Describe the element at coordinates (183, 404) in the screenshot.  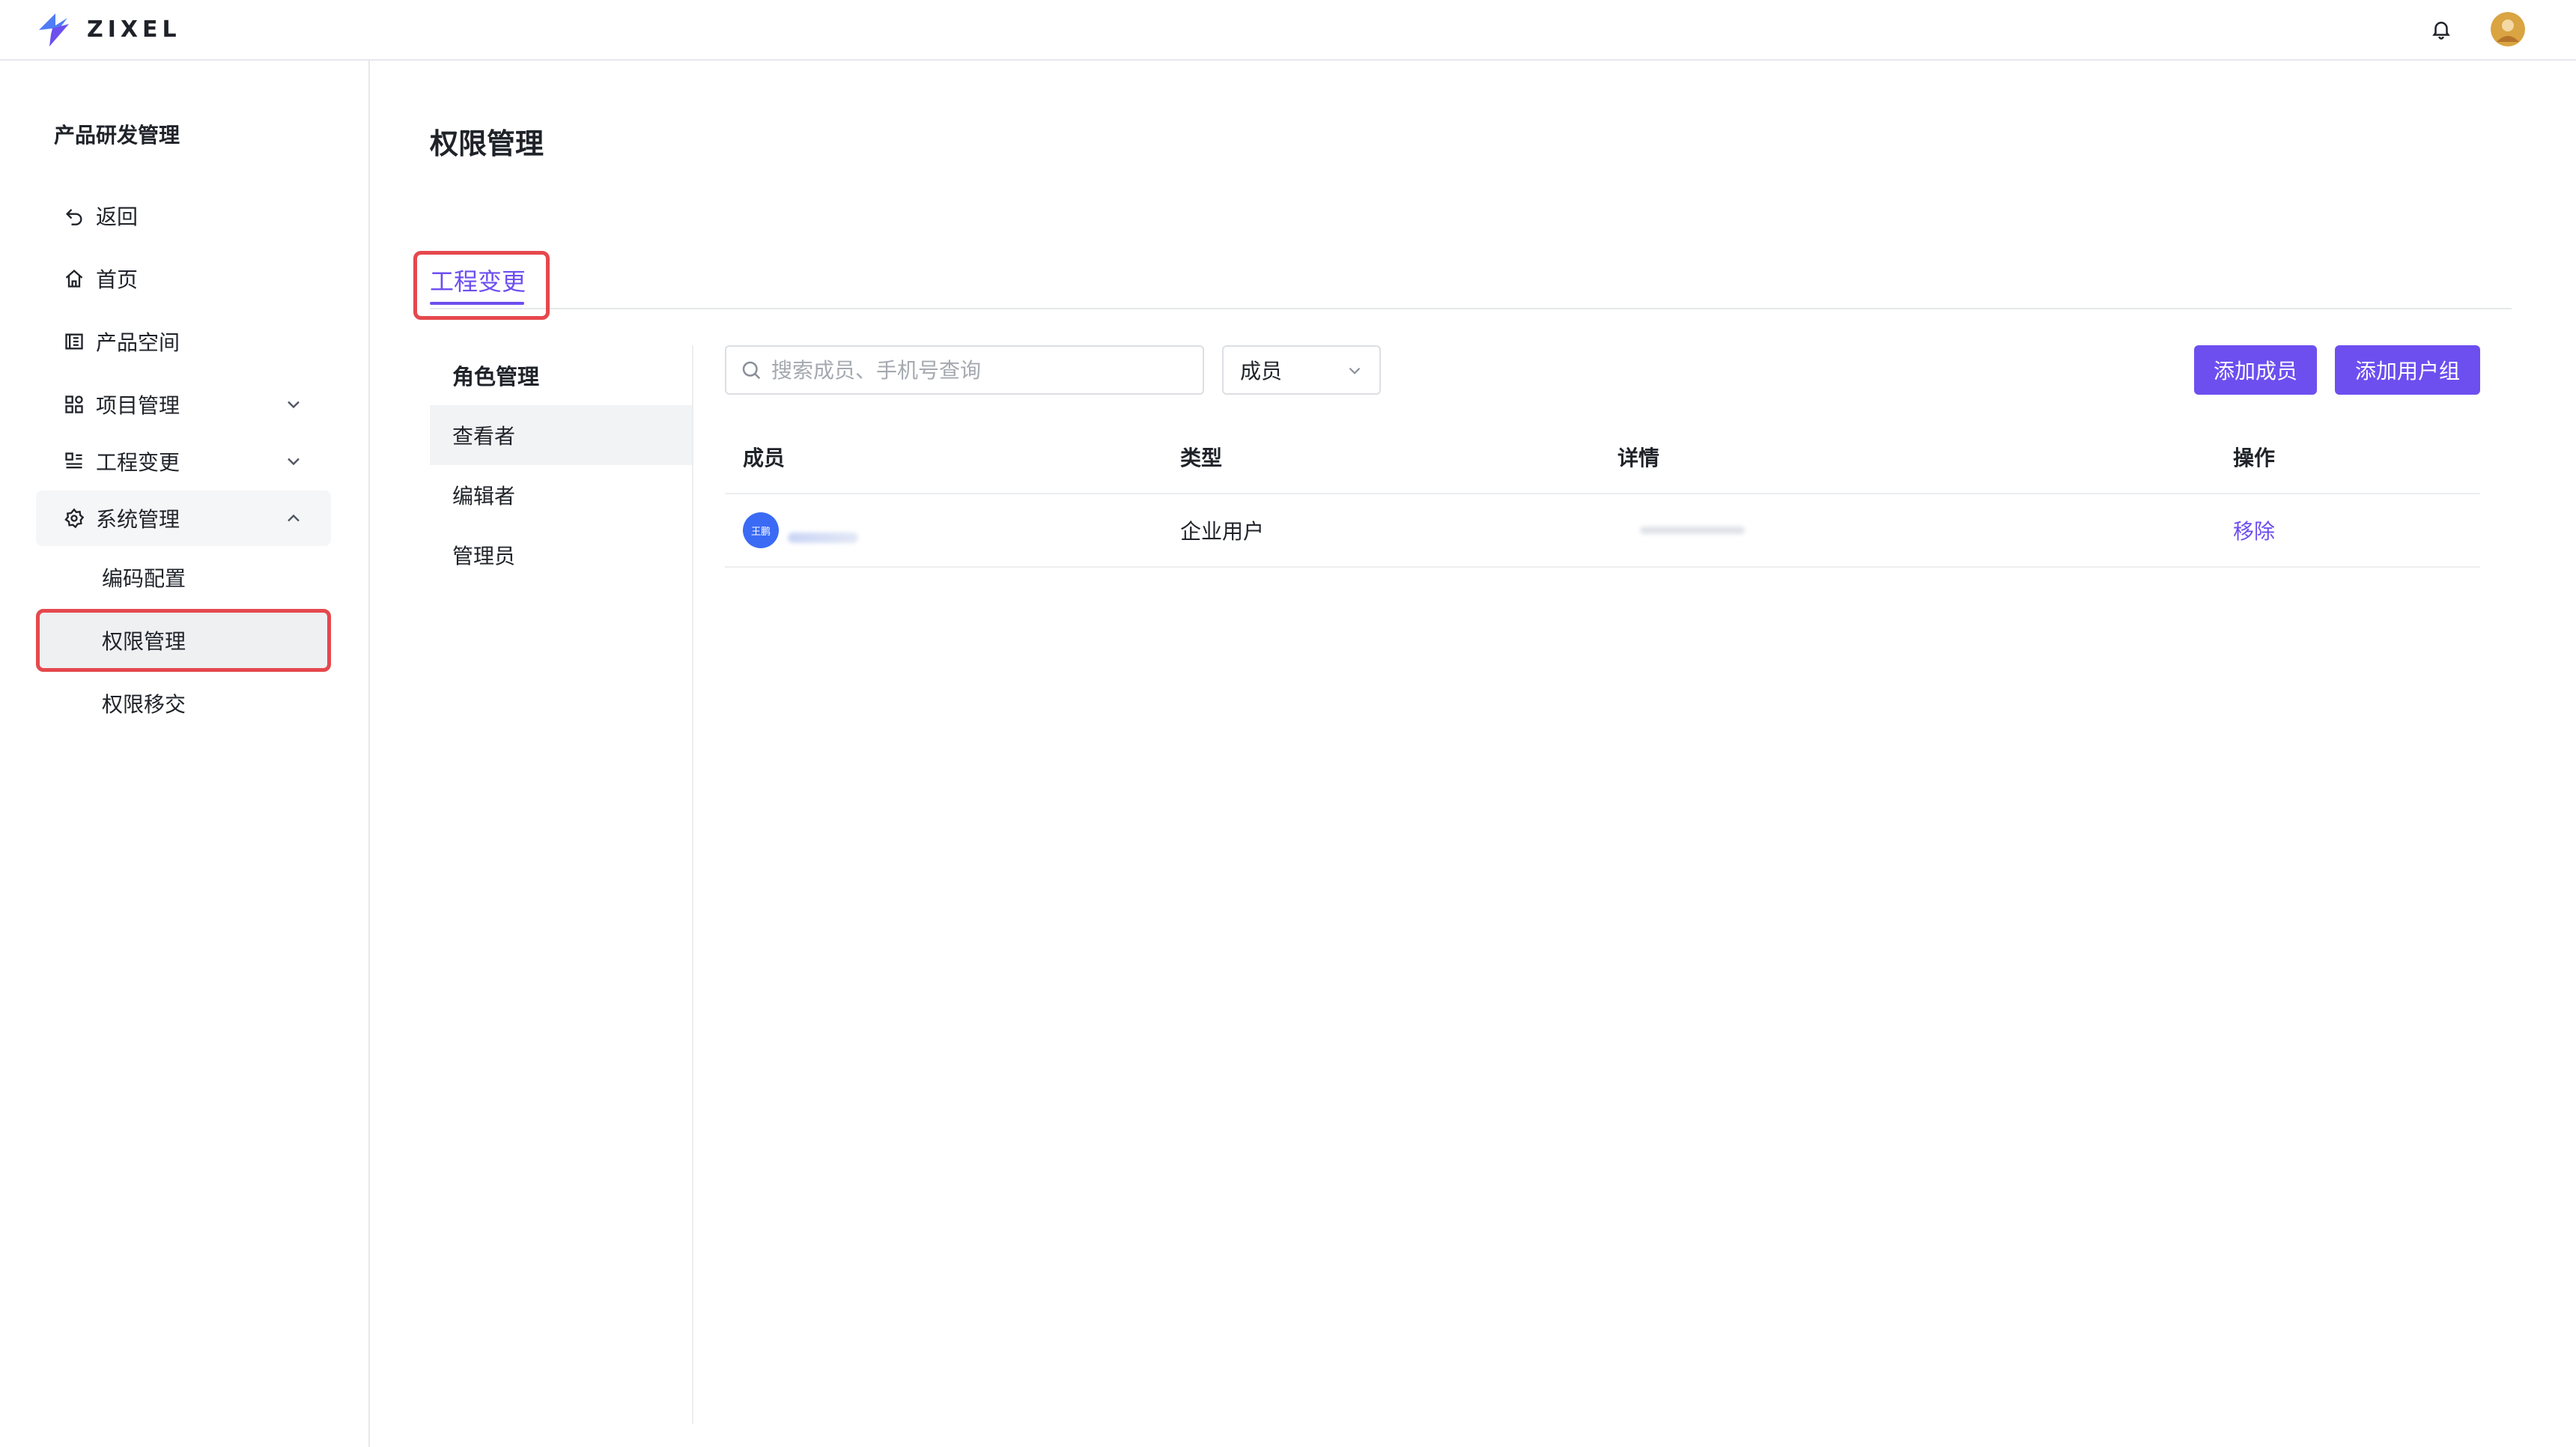
I see `sidebar-item-project-management: 项目管理` at that location.